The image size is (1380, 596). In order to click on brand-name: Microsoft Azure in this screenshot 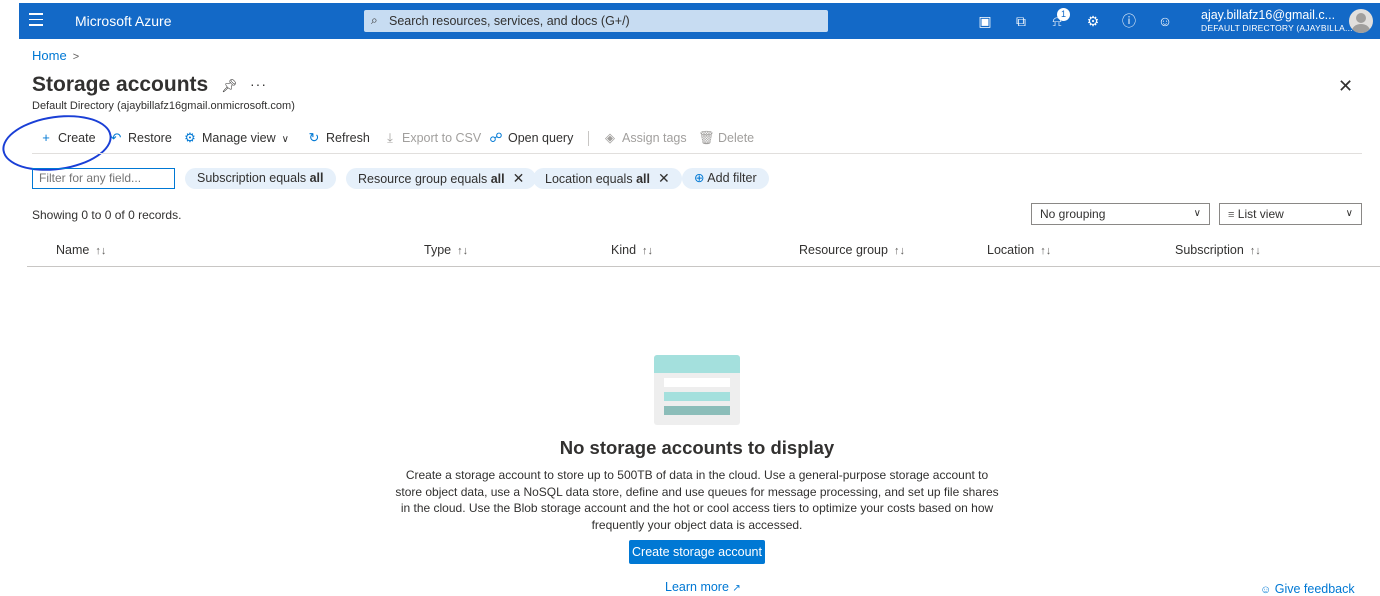, I will do `click(123, 21)`.